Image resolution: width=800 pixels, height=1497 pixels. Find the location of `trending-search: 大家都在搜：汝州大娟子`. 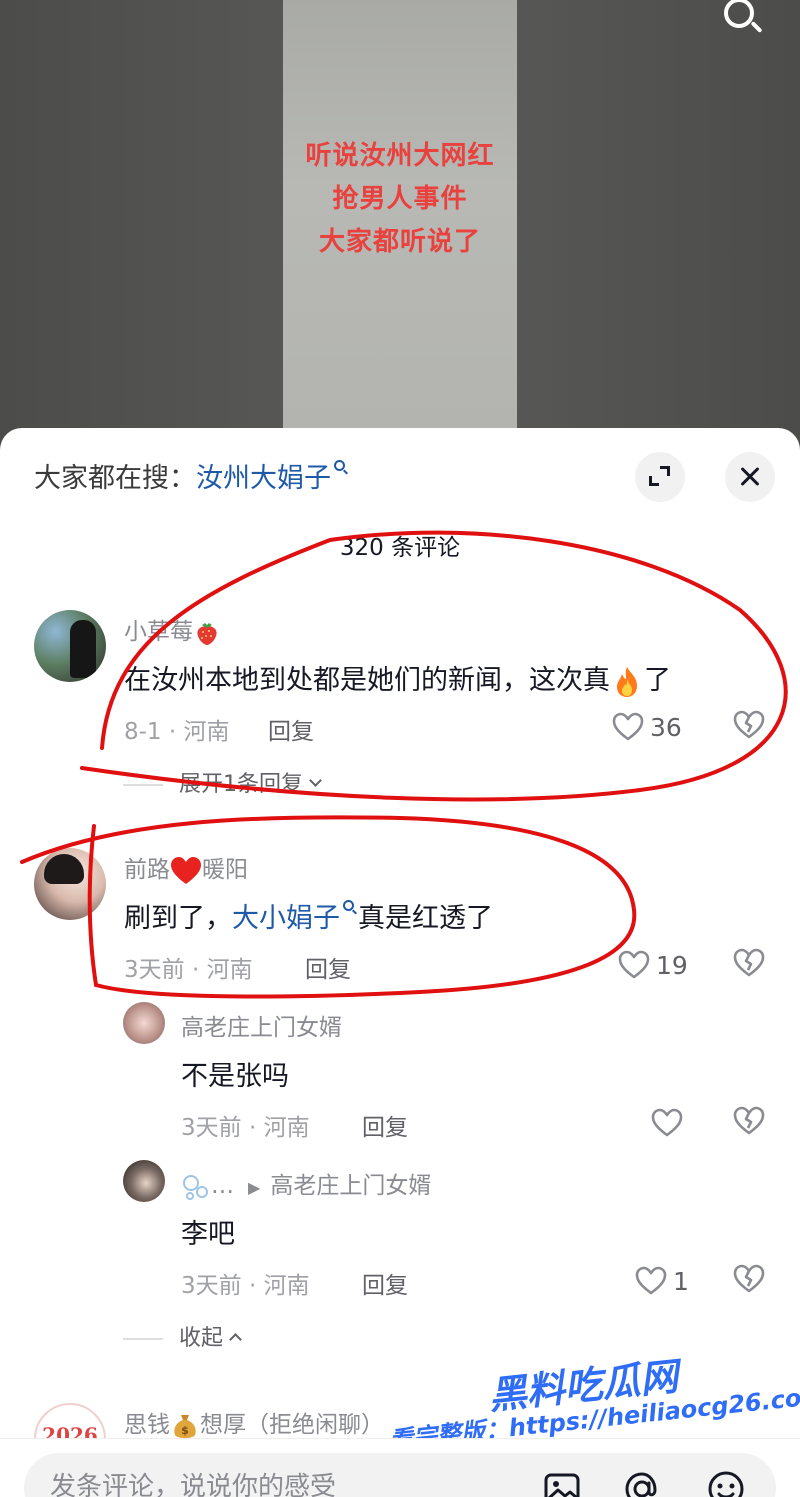

trending-search: 大家都在搜：汝州大娟子 is located at coordinates (191, 475).